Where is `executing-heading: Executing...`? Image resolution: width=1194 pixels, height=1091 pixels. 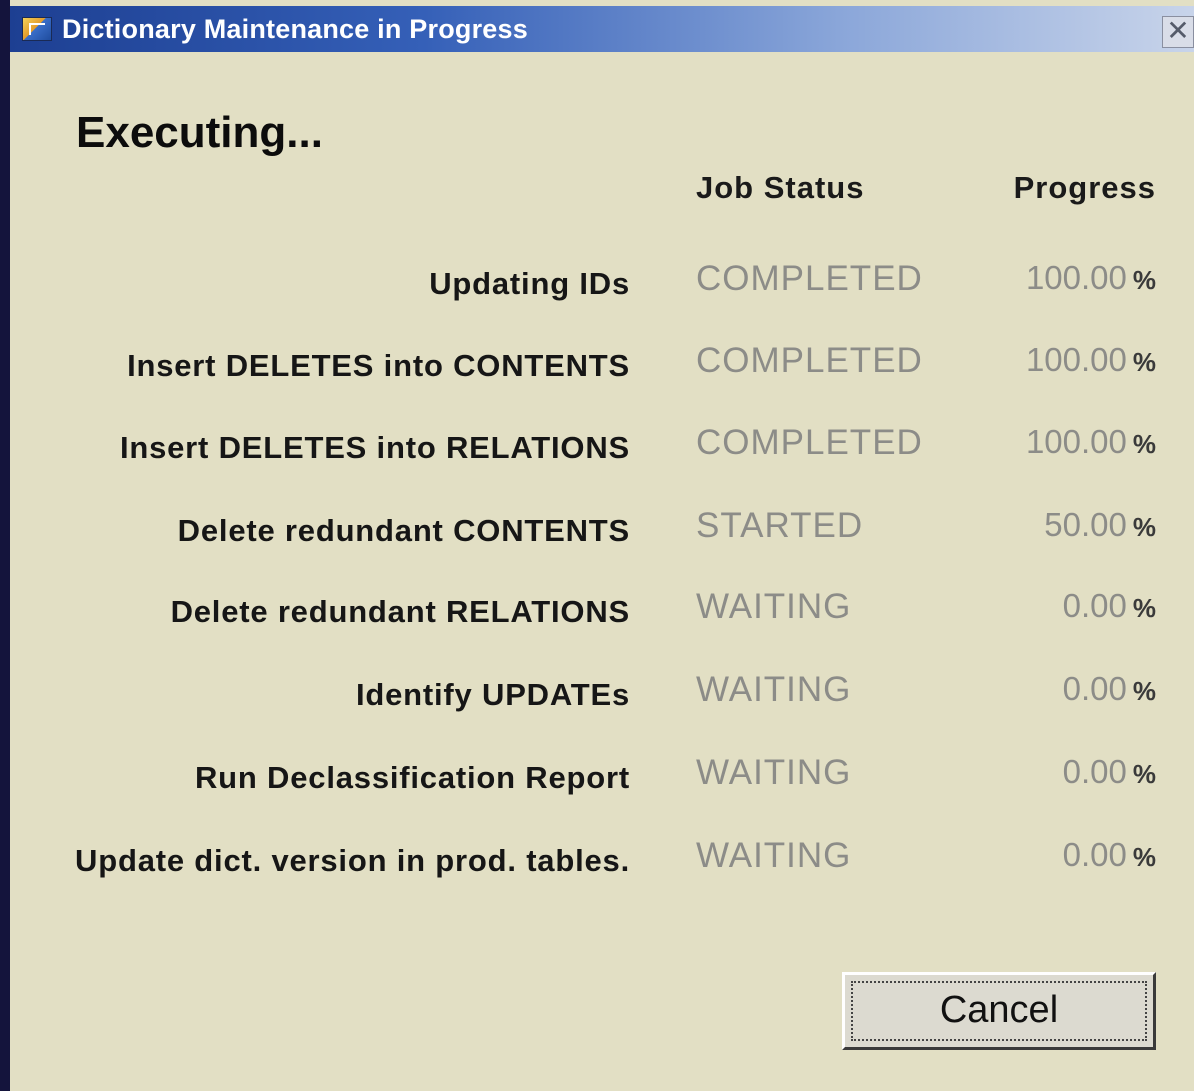
executing-heading: Executing... is located at coordinates (199, 132).